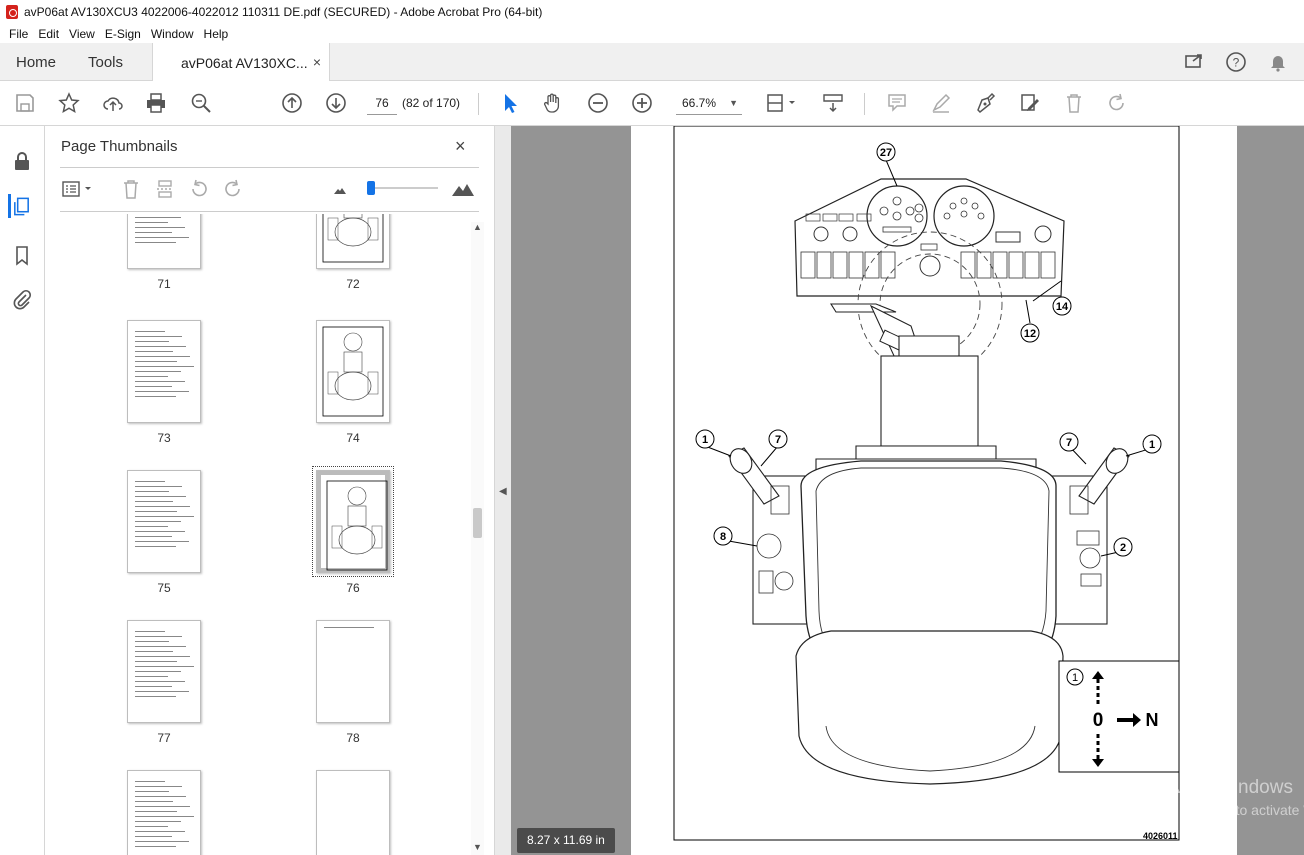  Describe the element at coordinates (22, 255) in the screenshot. I see `bookmarks-icon` at that location.